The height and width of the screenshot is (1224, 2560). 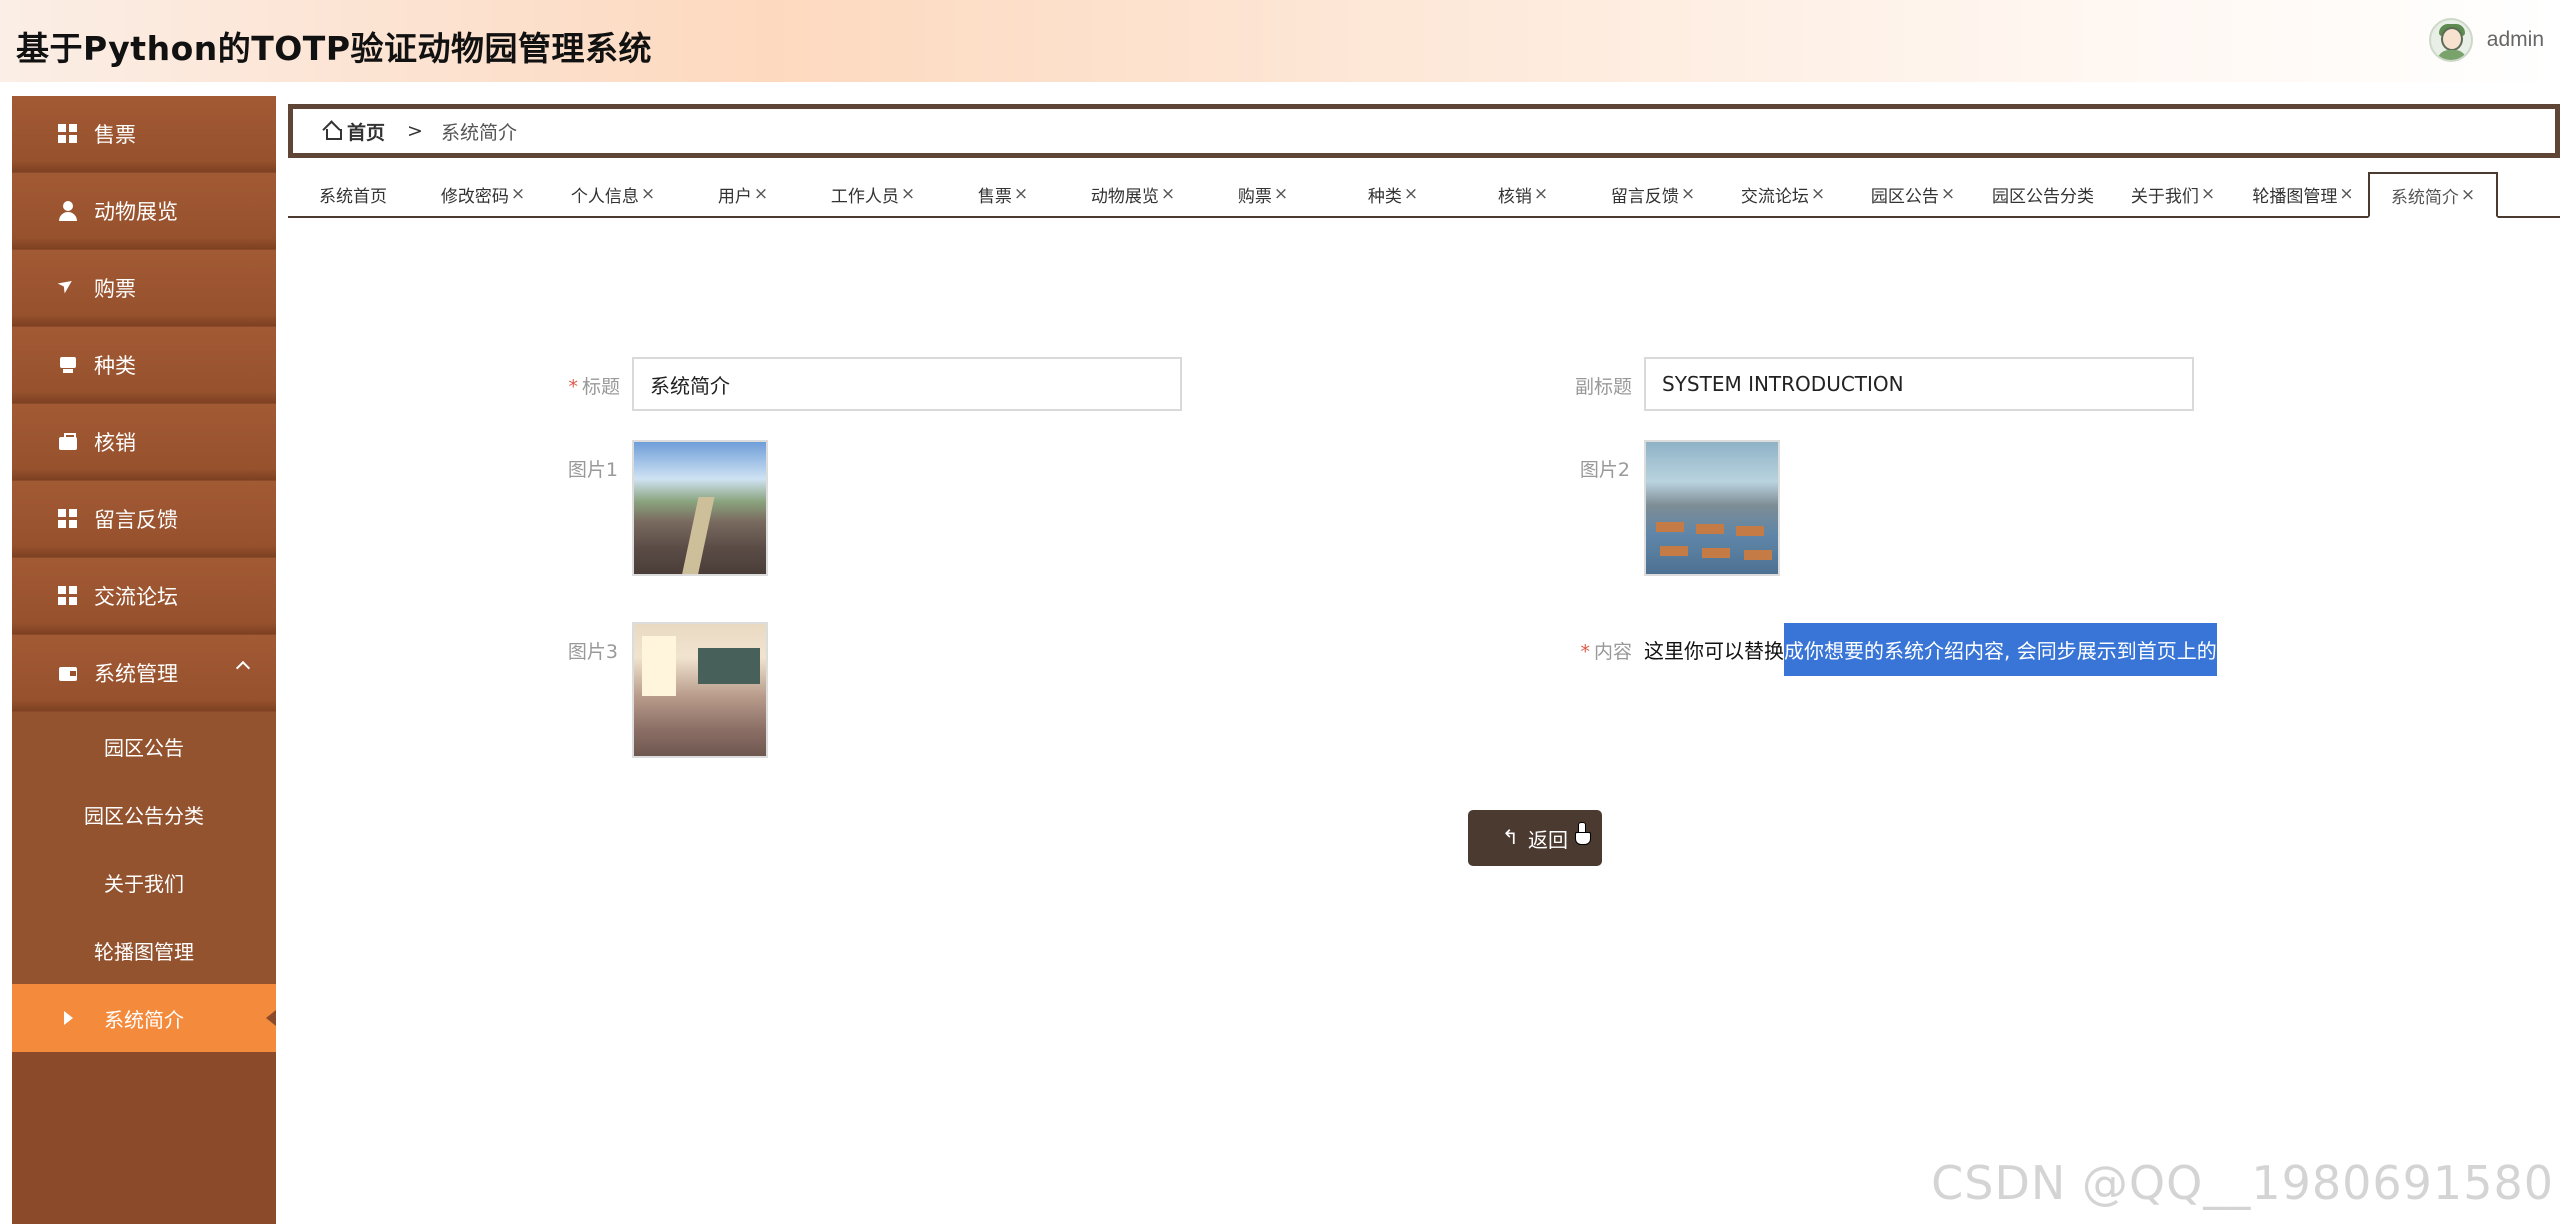 I want to click on tab-item: 个人信息 ×, so click(x=613, y=194).